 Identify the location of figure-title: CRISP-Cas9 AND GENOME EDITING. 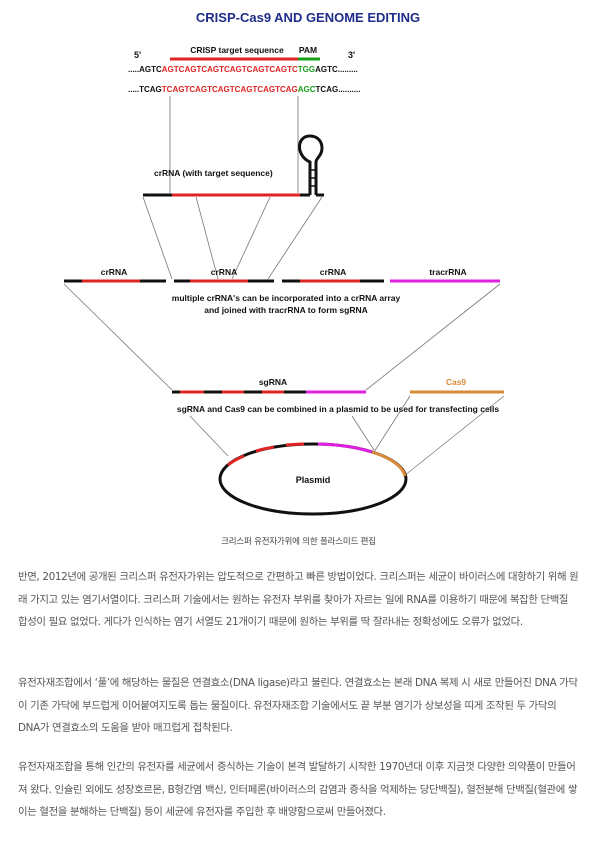
(308, 17).